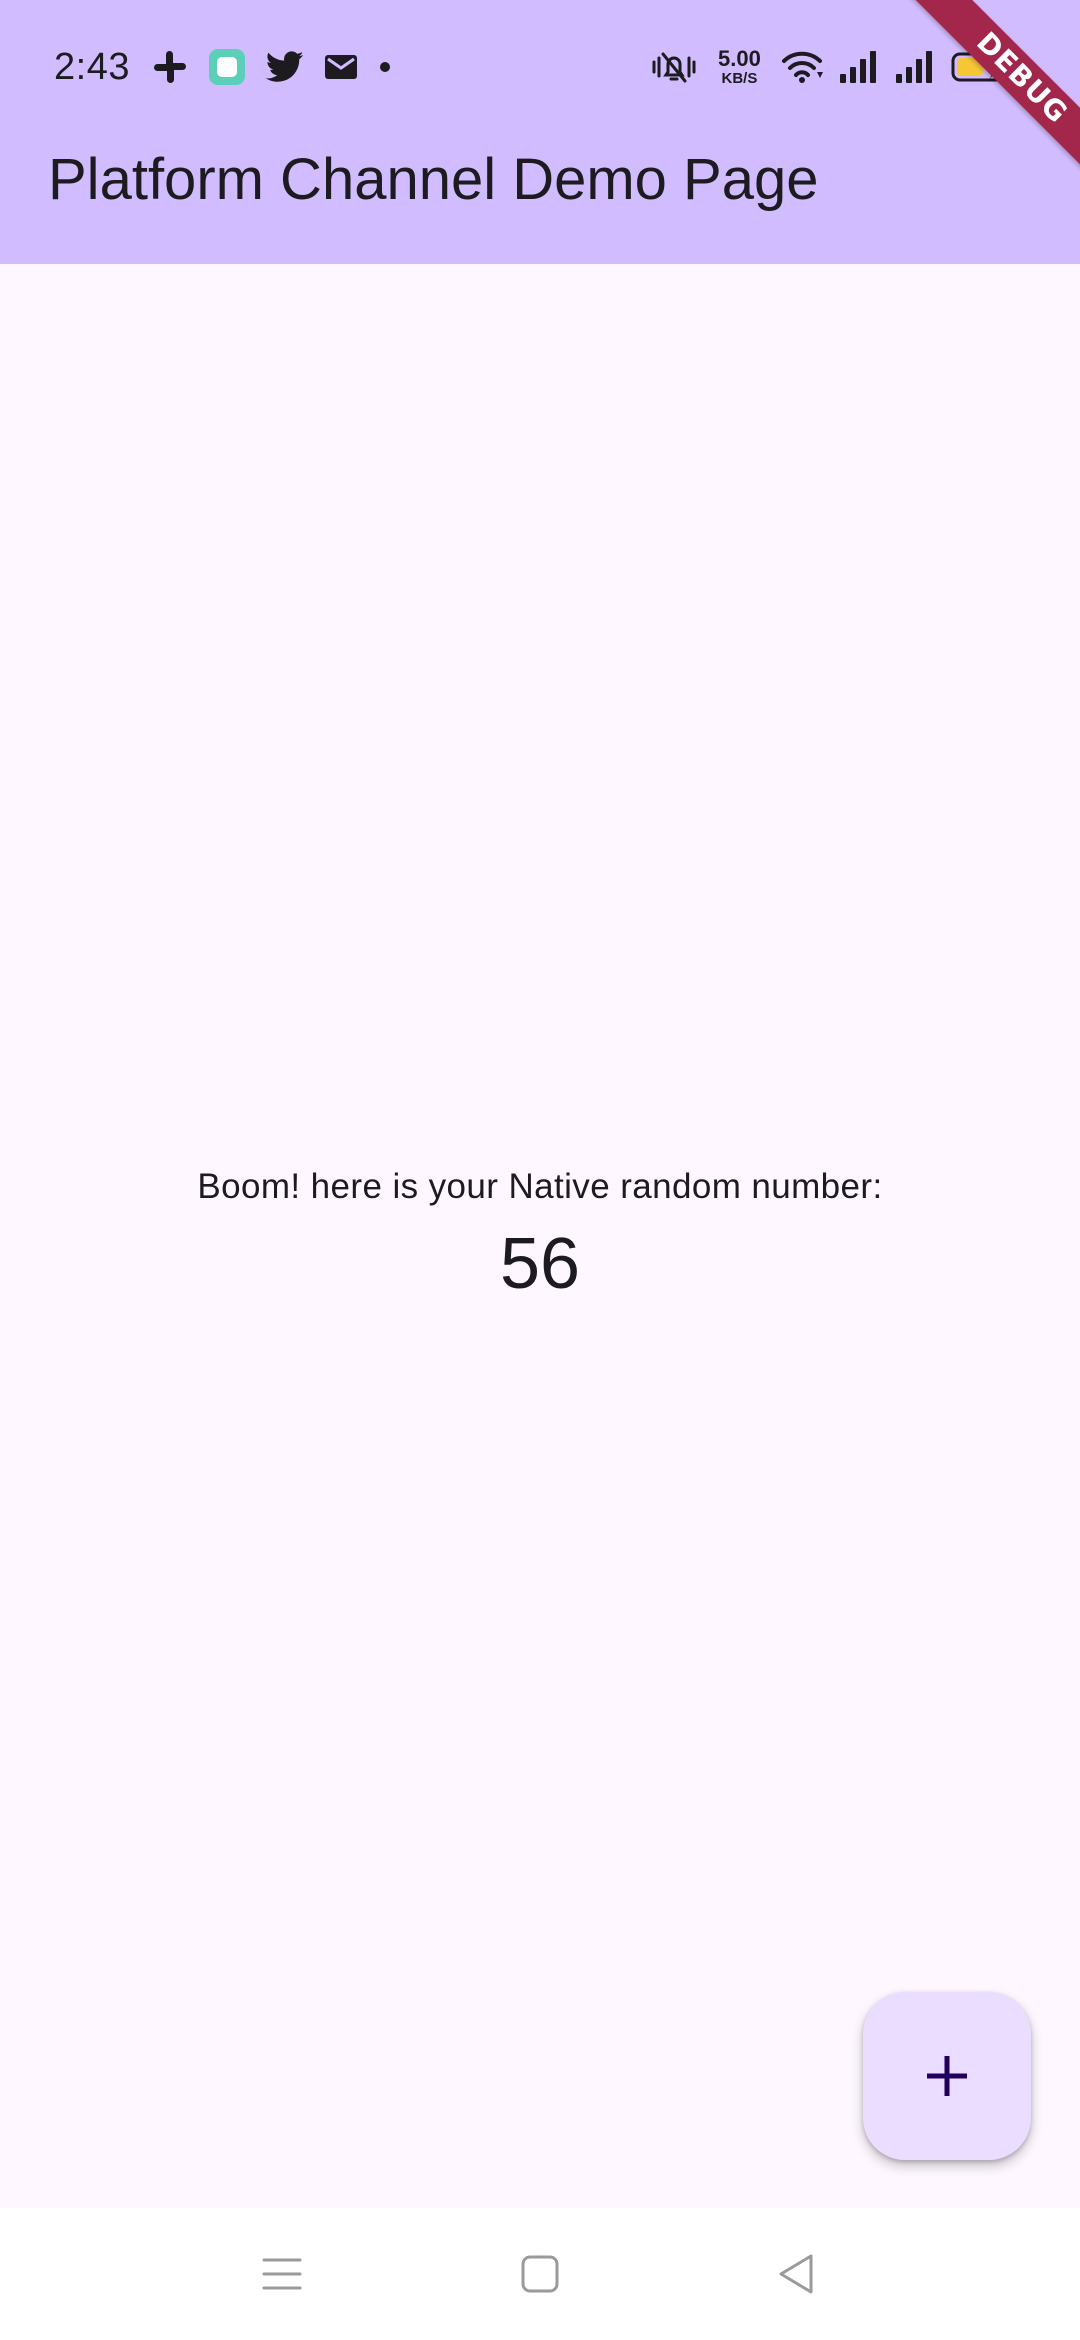  Describe the element at coordinates (857, 67) in the screenshot. I see `signal-sim1-icon` at that location.